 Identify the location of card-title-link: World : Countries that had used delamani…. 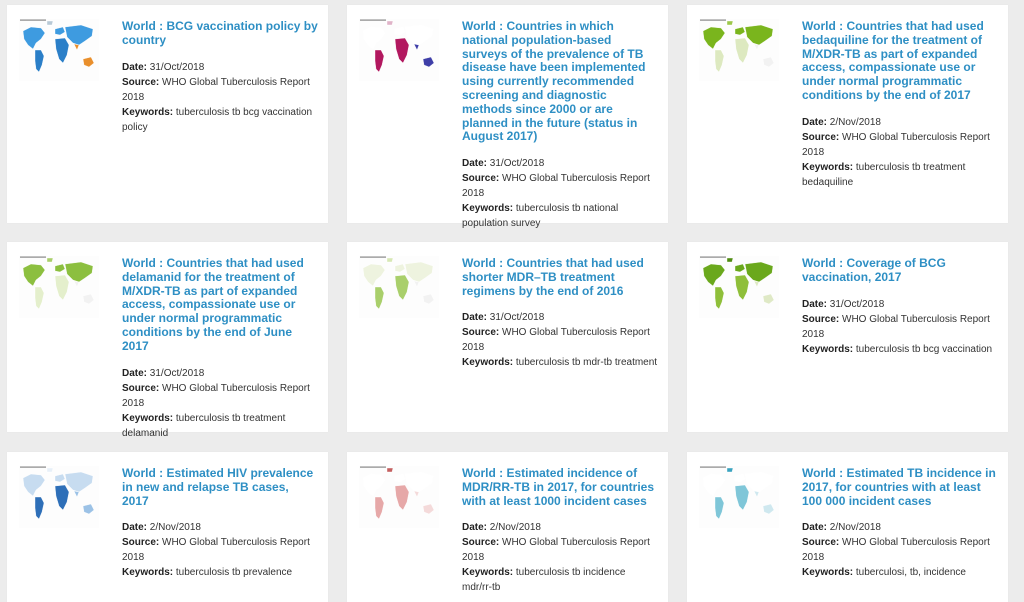
(220, 305).